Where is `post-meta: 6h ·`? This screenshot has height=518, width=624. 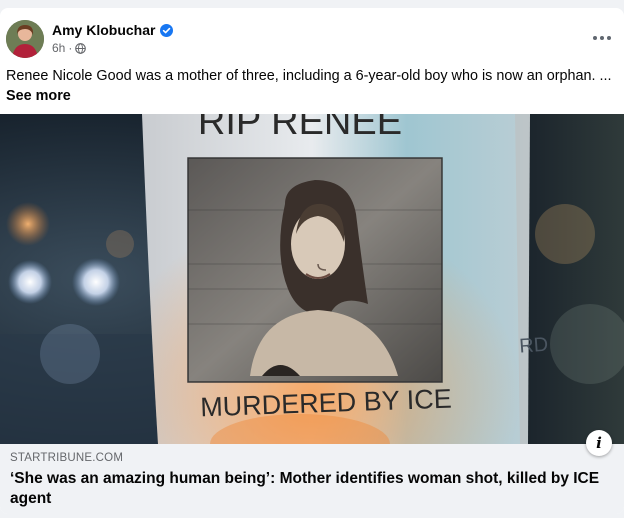
post-meta: 6h · is located at coordinates (69, 48).